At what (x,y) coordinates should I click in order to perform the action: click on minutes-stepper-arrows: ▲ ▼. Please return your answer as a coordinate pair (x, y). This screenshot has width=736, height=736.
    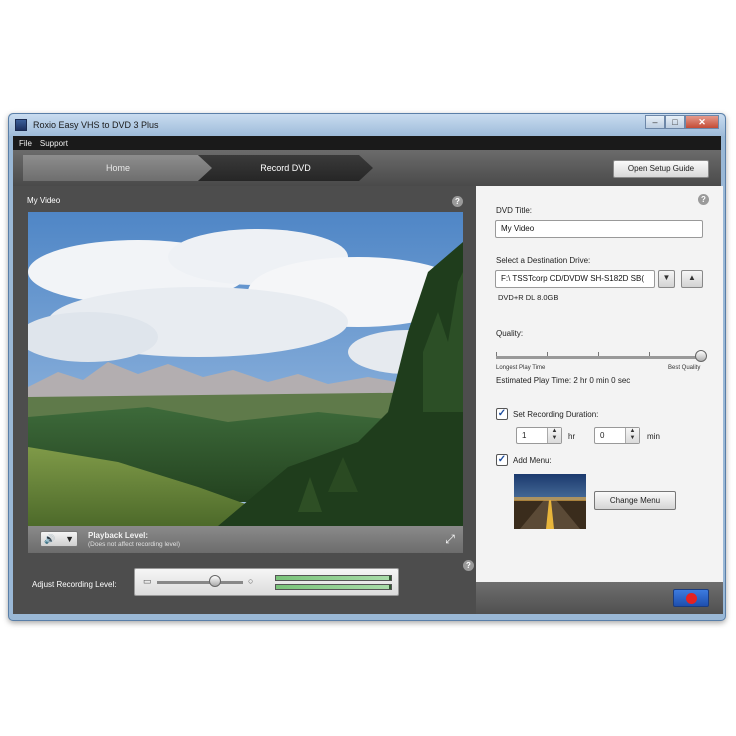
    Looking at the image, I should click on (632, 435).